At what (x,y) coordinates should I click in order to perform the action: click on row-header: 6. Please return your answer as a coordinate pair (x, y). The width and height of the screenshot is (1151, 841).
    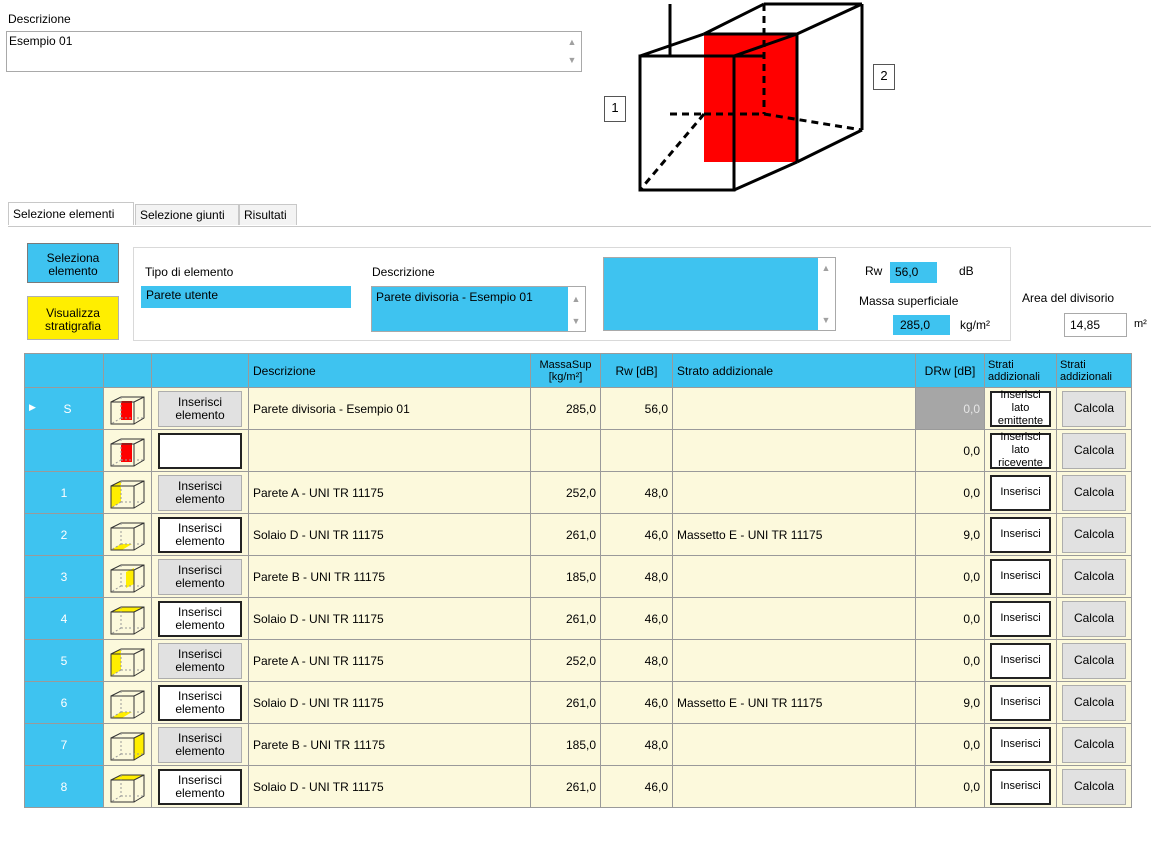
    Looking at the image, I should click on (64, 702).